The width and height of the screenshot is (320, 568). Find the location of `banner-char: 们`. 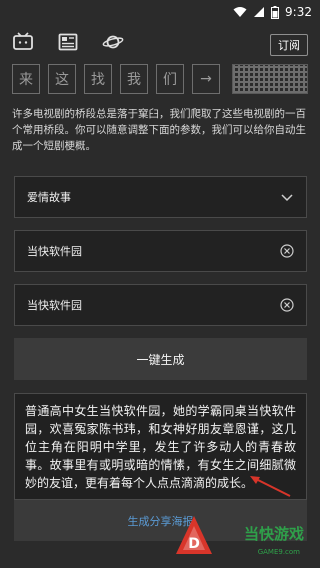

banner-char: 们 is located at coordinates (170, 79).